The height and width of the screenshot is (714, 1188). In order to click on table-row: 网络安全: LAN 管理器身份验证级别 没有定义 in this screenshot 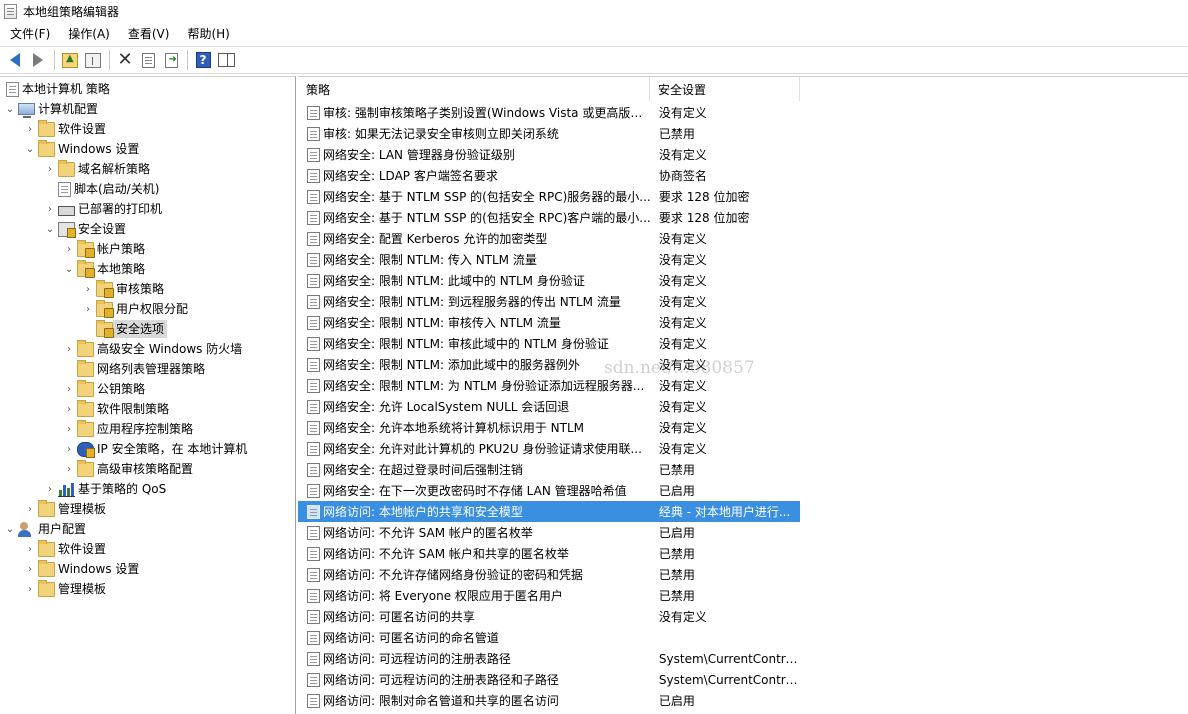, I will do `click(549, 154)`.